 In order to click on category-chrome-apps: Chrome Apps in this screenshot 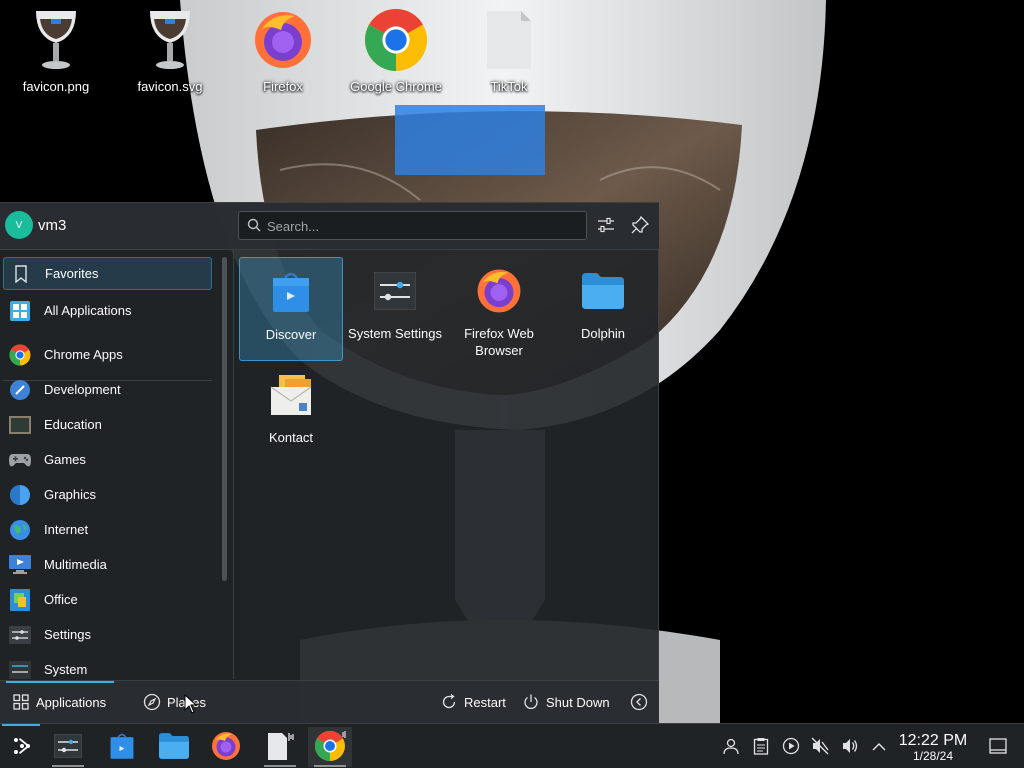, I will do `click(107, 354)`.